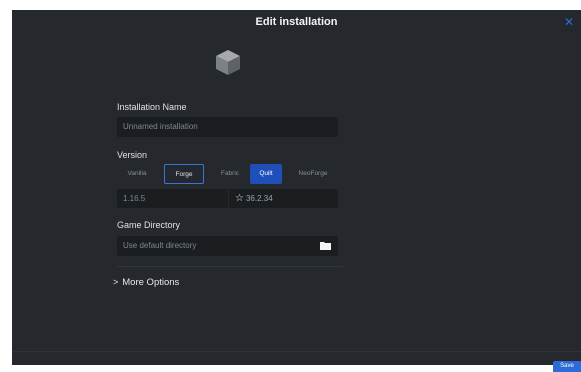  What do you see at coordinates (227, 246) in the screenshot?
I see `game-directory-input: Use default directory` at bounding box center [227, 246].